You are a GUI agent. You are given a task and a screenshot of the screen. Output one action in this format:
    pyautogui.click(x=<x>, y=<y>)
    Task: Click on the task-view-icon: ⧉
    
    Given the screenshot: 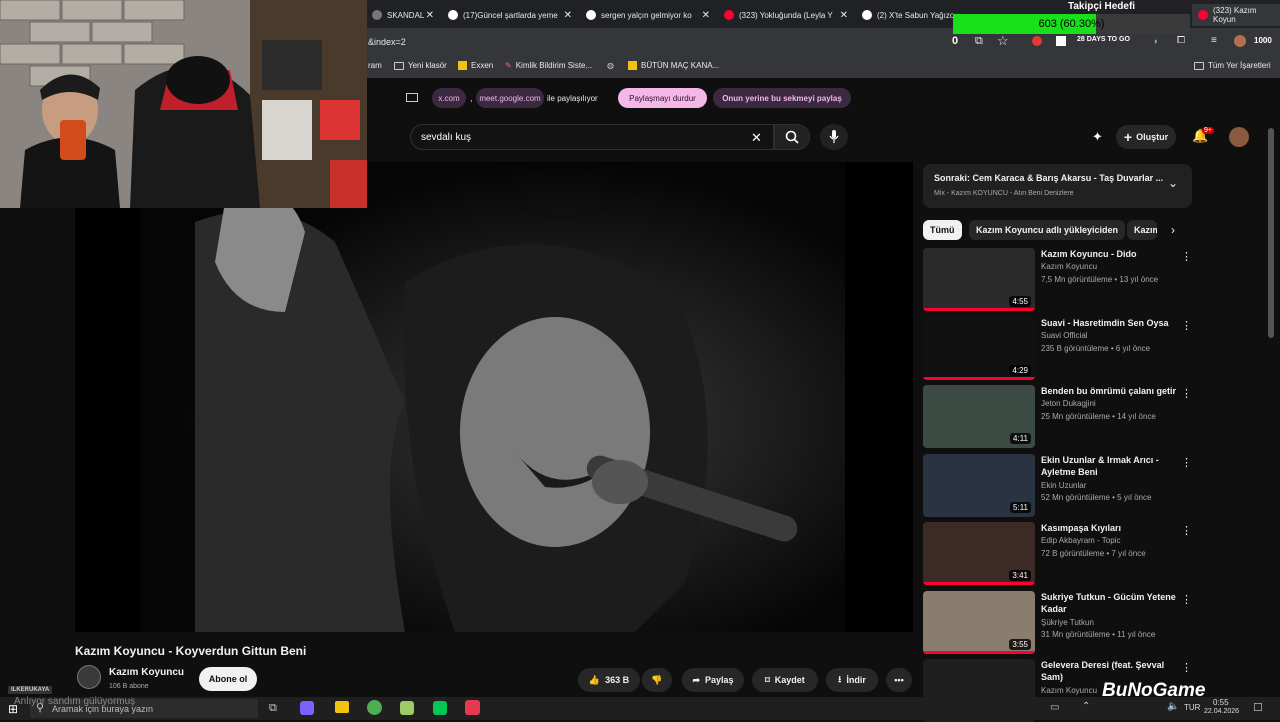 What is the action you would take?
    pyautogui.click(x=273, y=708)
    